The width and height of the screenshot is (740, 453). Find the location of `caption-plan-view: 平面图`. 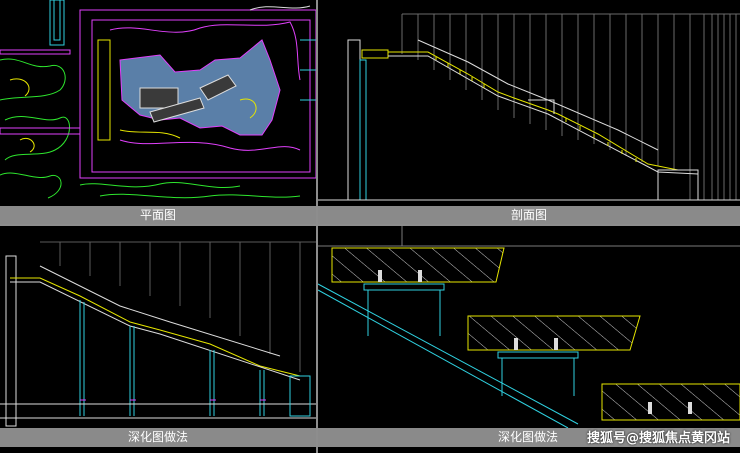

caption-plan-view: 平面图 is located at coordinates (158, 215).